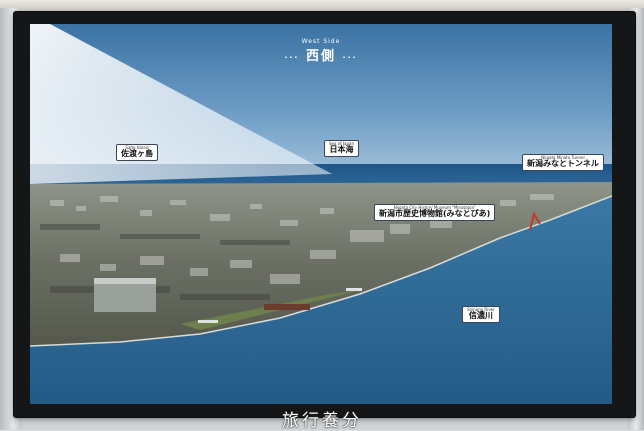 Image resolution: width=644 pixels, height=431 pixels. I want to click on label-minato-tunnel: Niigata Minato Tunnel 新潟みなとトンネル, so click(563, 163).